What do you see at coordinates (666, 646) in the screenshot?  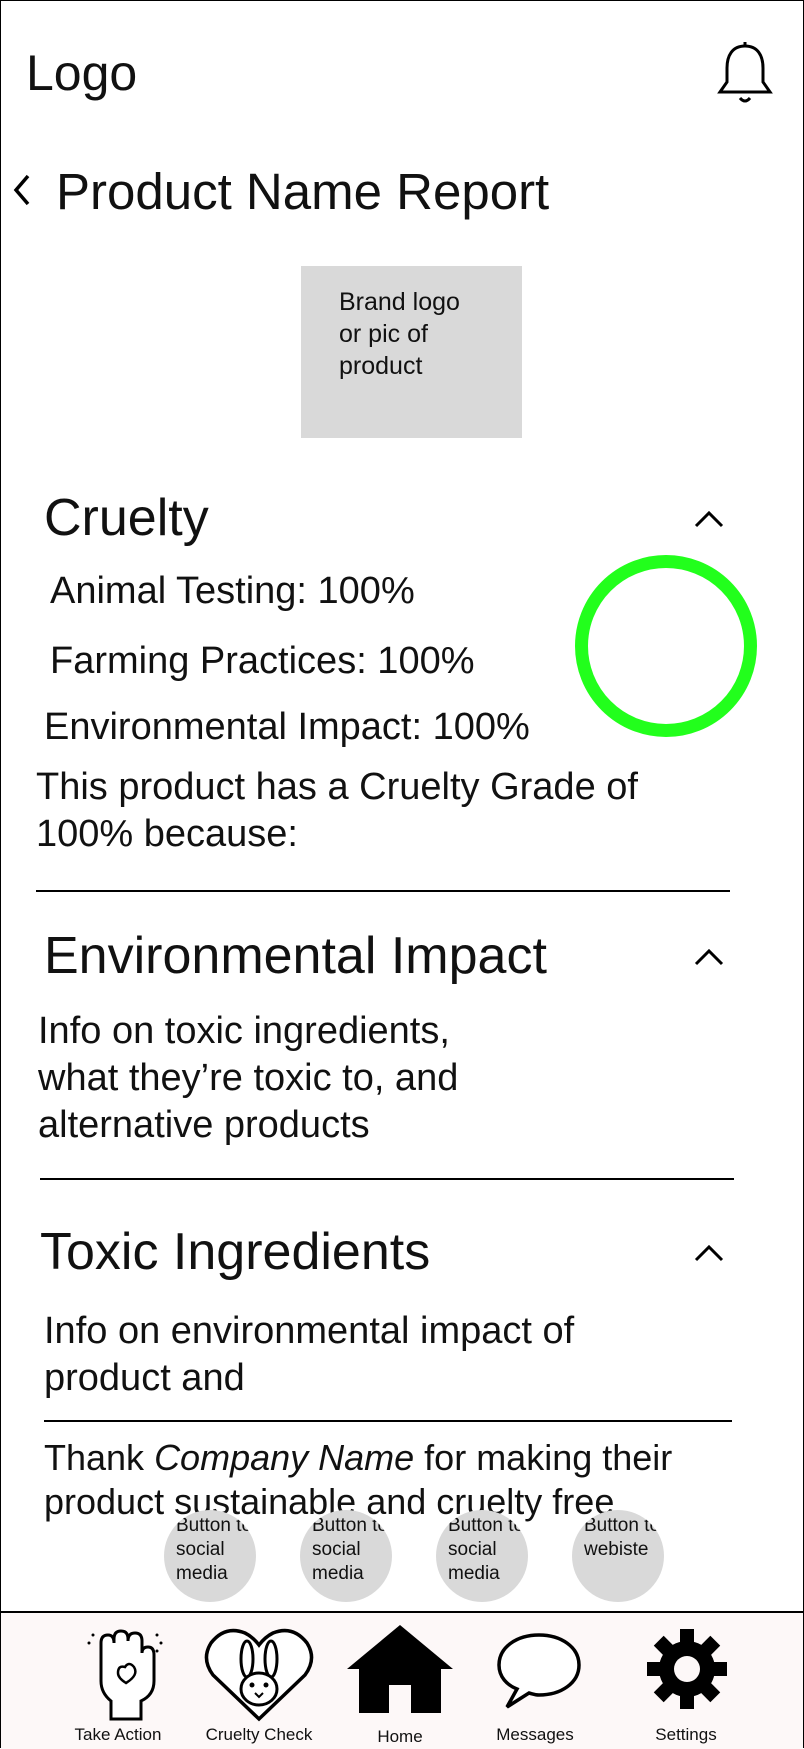 I see `cruelty-grade-ring` at bounding box center [666, 646].